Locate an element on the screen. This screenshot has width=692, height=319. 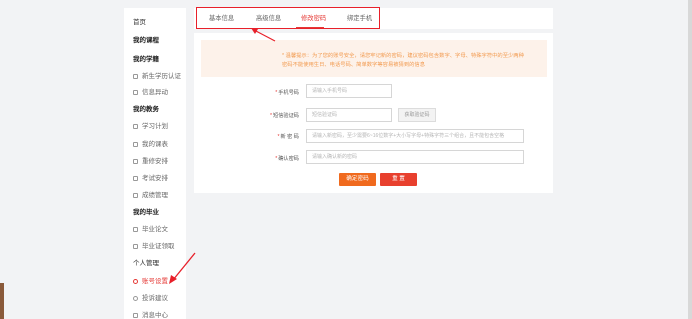
sms-code-label: *短信验证码 is located at coordinates (284, 116).